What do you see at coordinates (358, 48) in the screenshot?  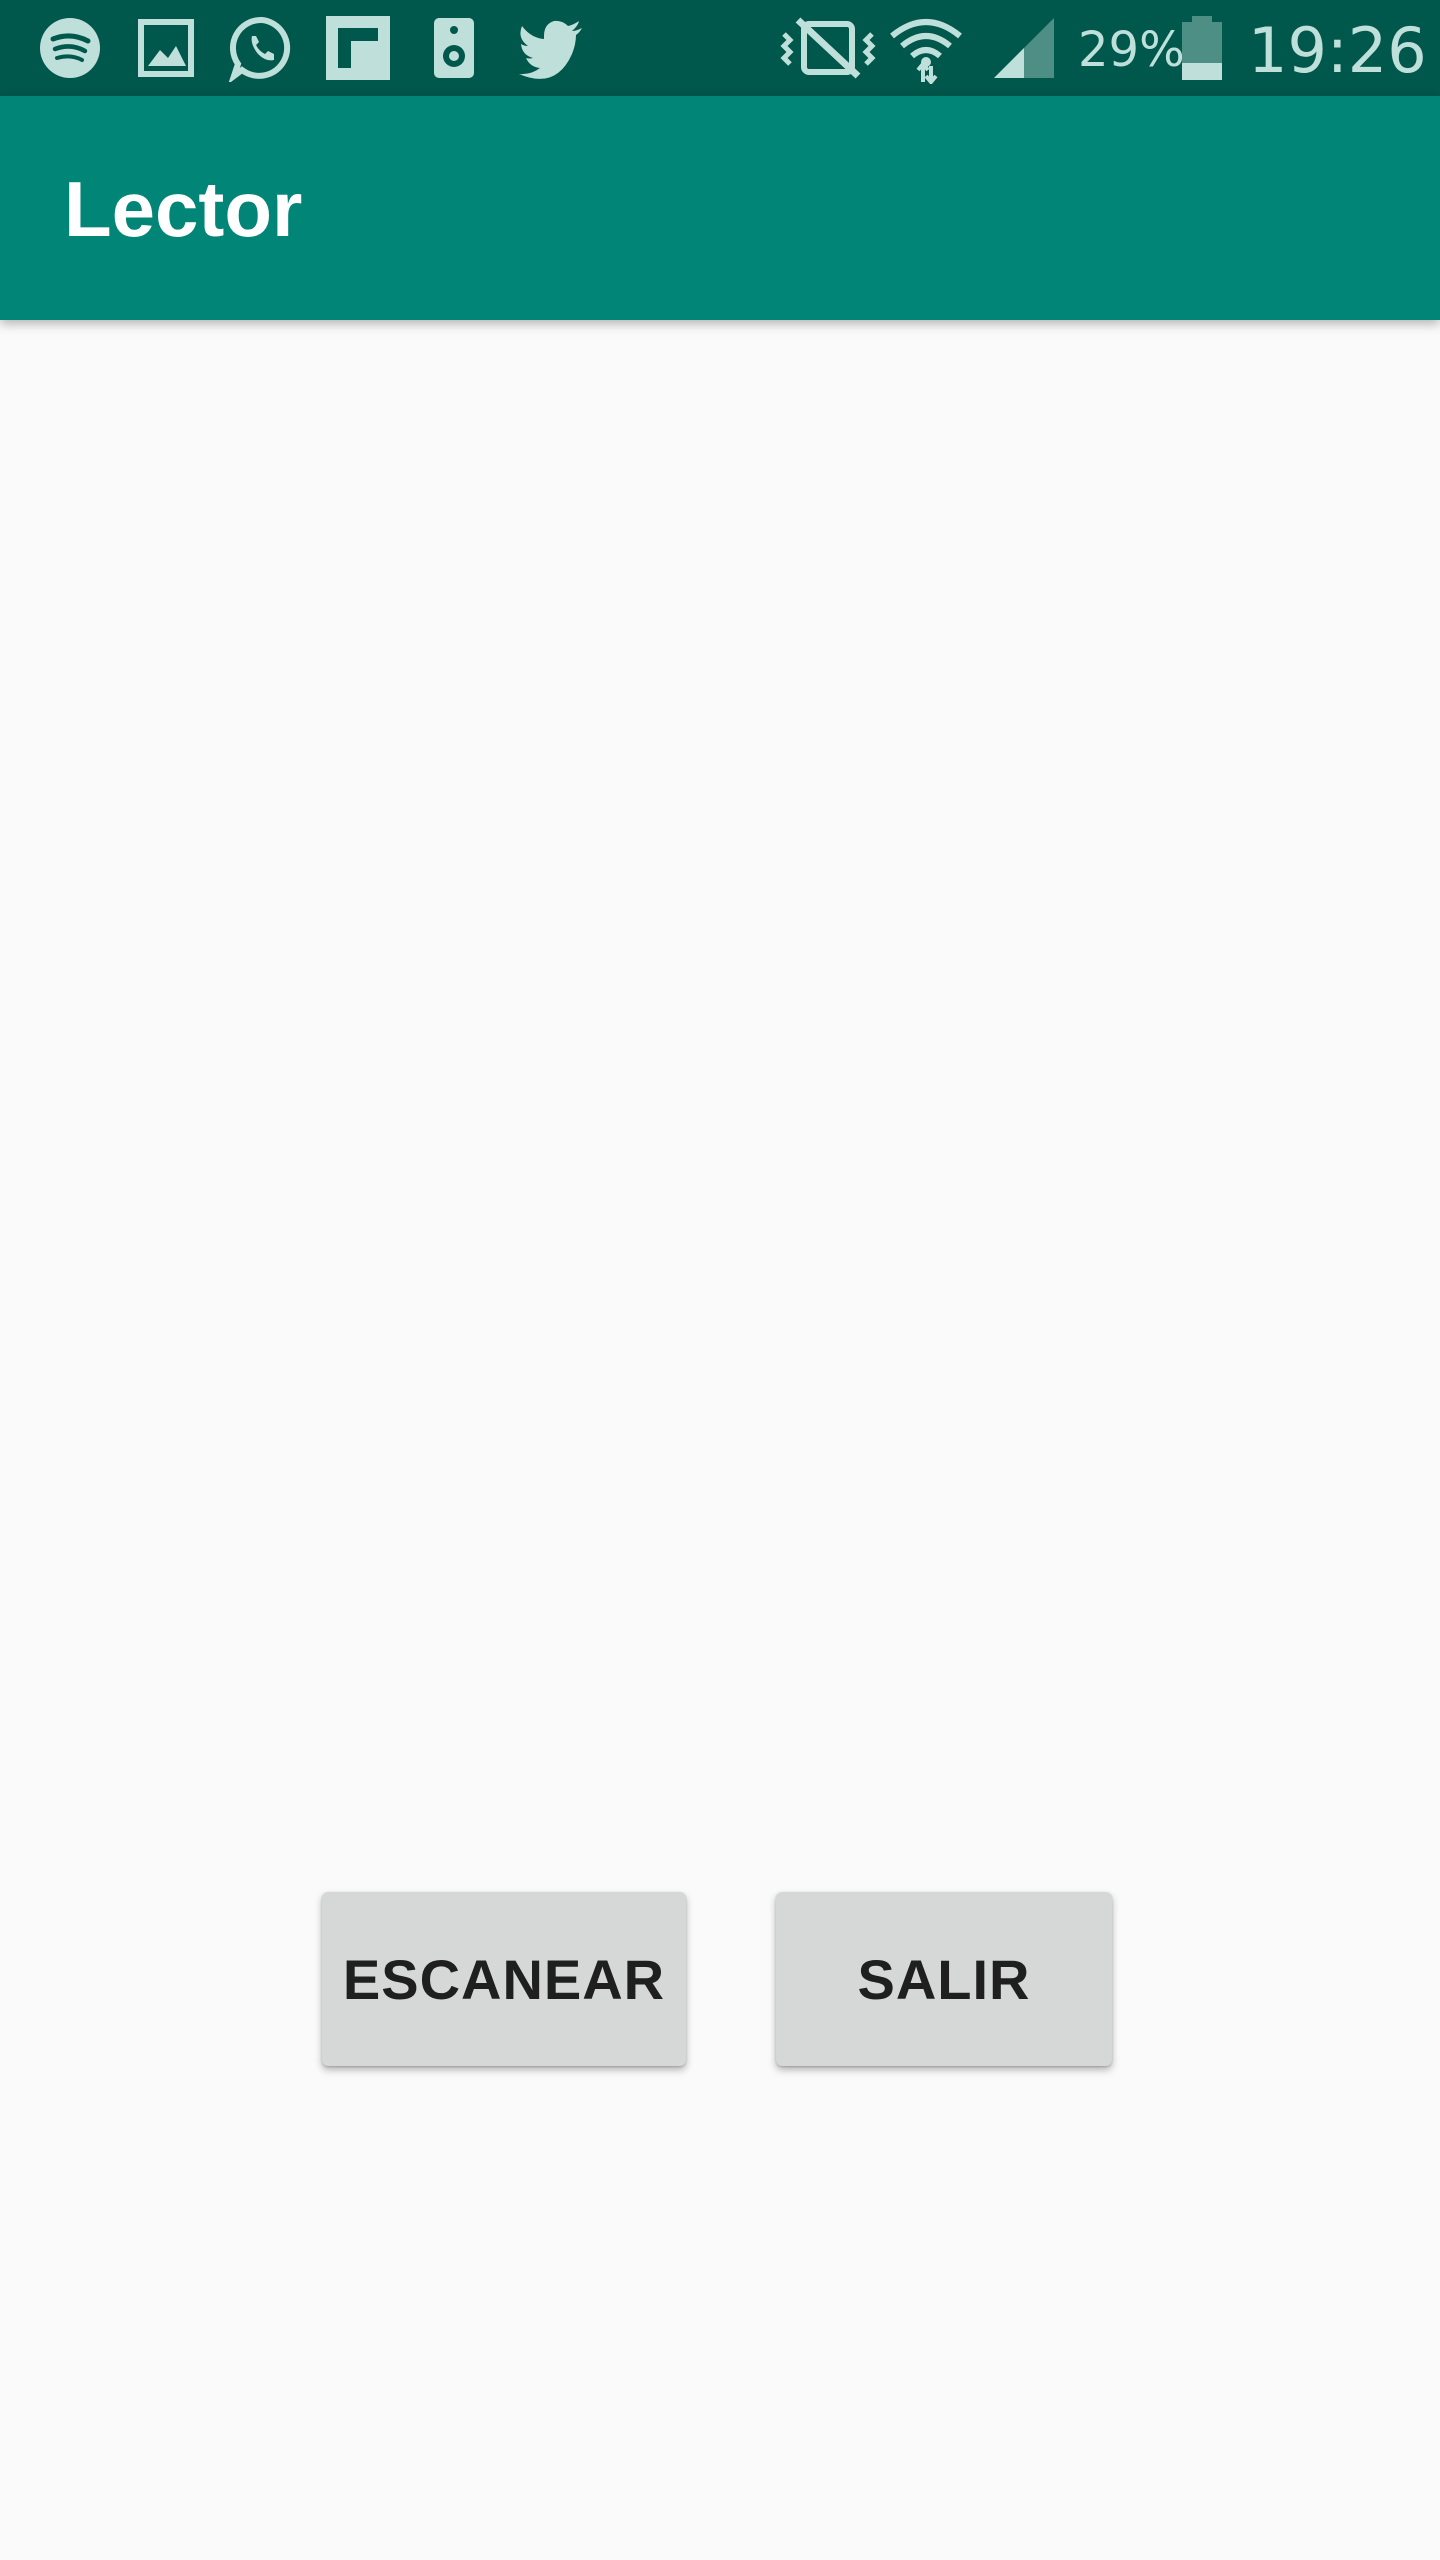 I see `flipboard-icon` at bounding box center [358, 48].